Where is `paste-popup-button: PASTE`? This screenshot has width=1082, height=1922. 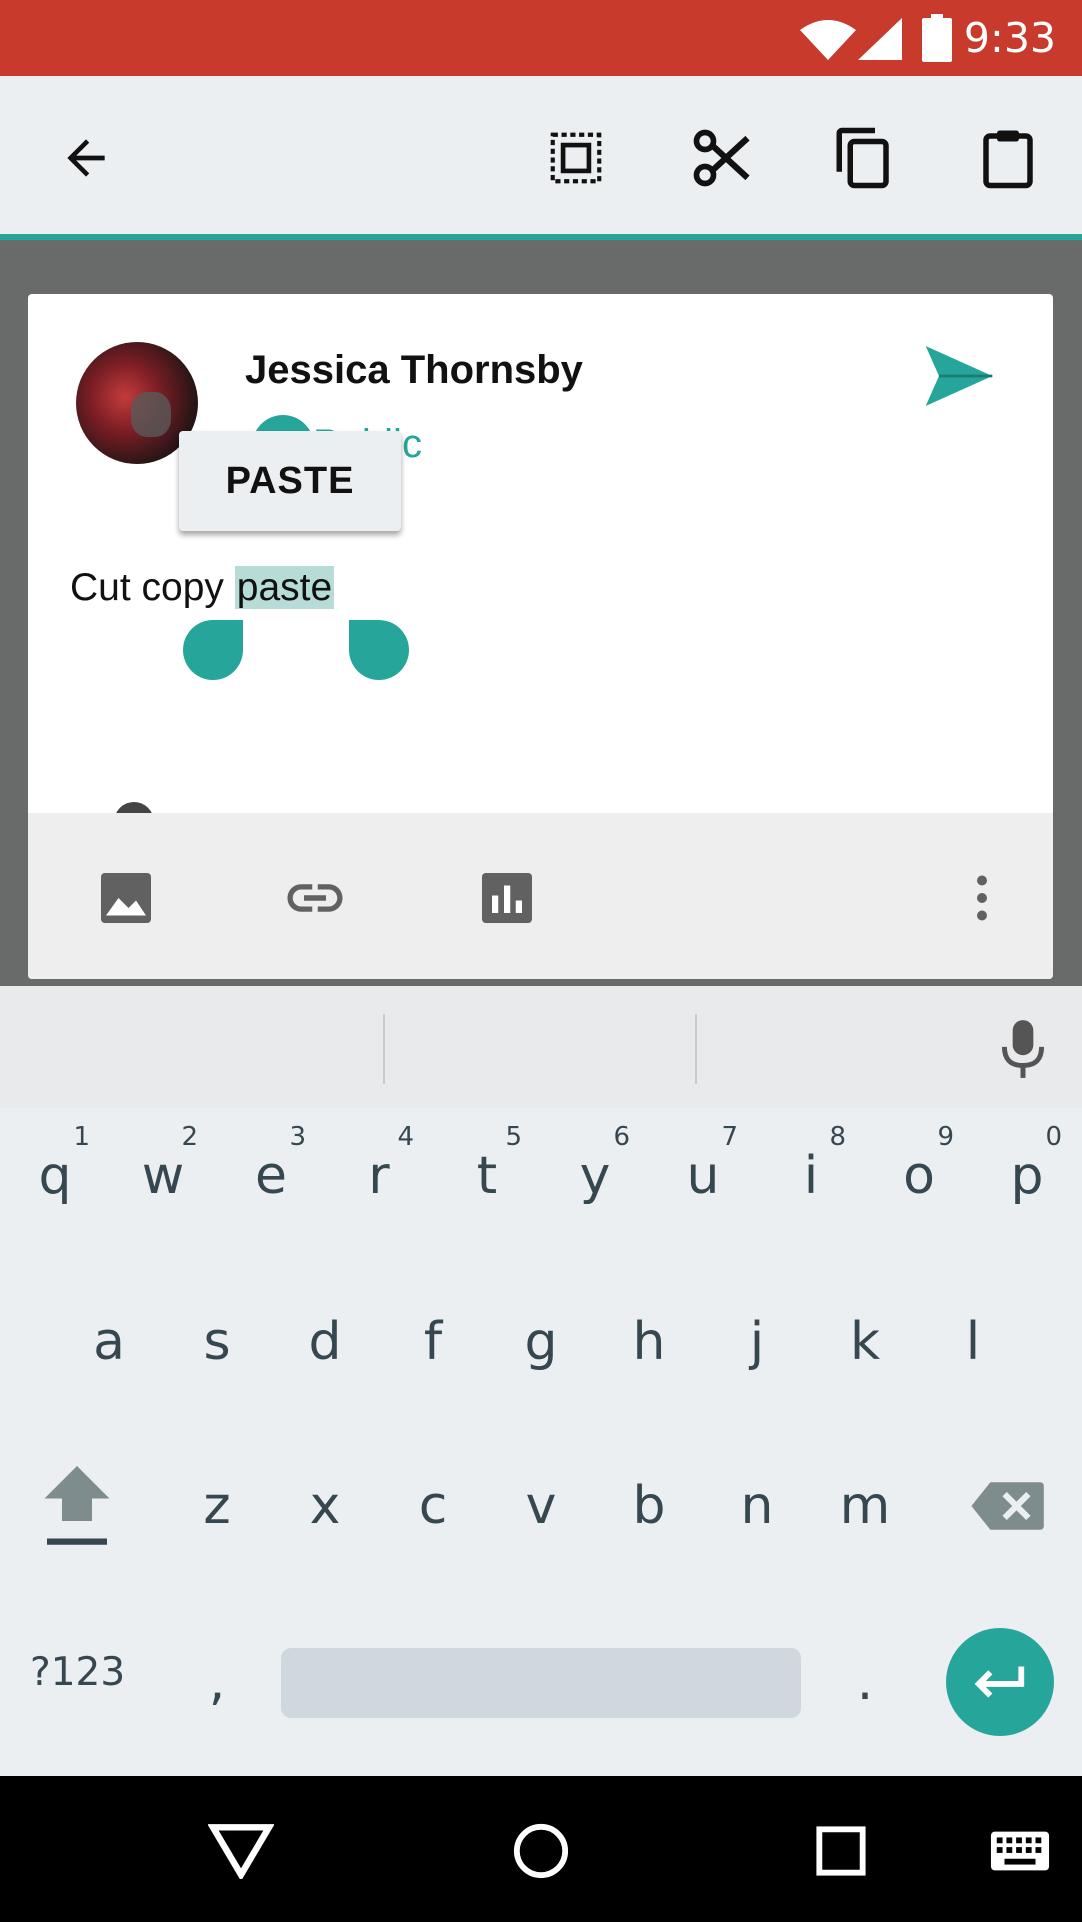
paste-popup-button: PASTE is located at coordinates (290, 481).